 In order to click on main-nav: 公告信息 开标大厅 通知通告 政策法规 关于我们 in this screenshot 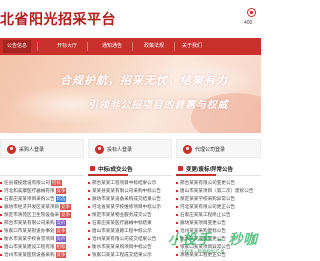, I will do `click(130, 46)`.